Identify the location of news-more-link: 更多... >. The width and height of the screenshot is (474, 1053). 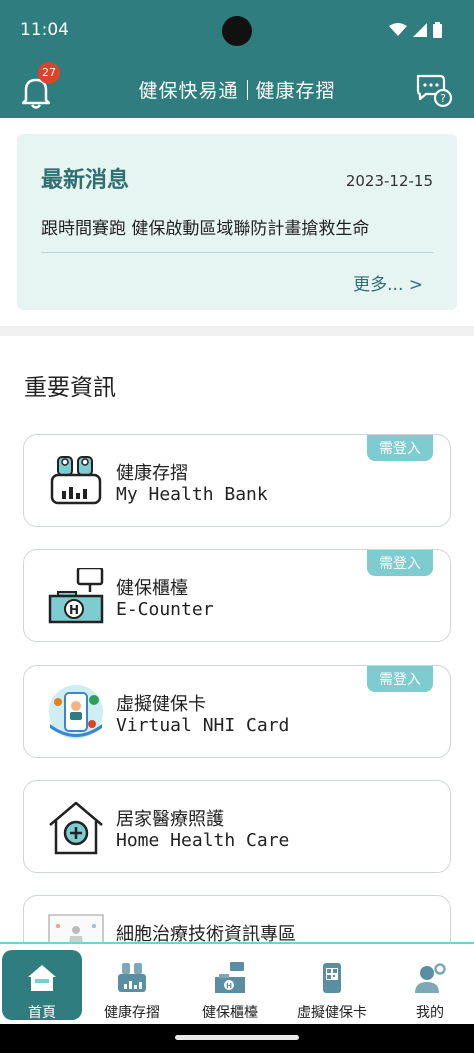
(388, 282).